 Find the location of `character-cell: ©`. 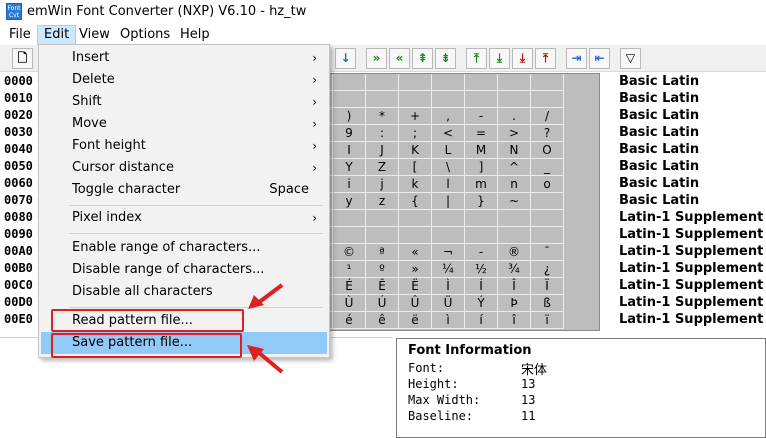

character-cell: © is located at coordinates (349, 252).